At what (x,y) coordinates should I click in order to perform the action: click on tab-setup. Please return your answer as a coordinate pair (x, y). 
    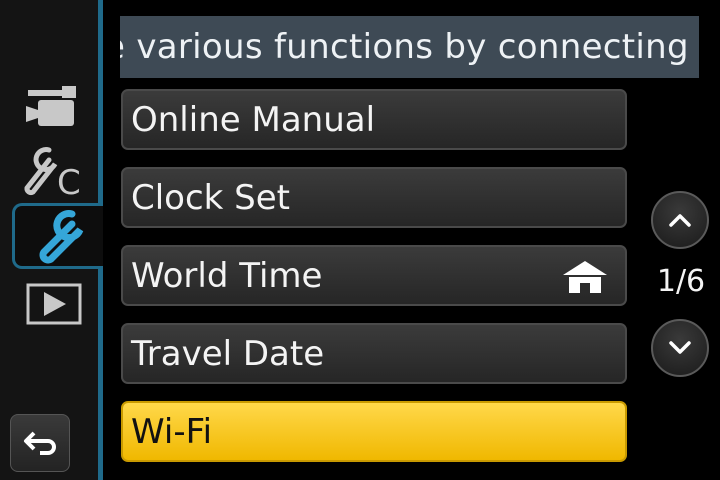
    Looking at the image, I should click on (57, 236).